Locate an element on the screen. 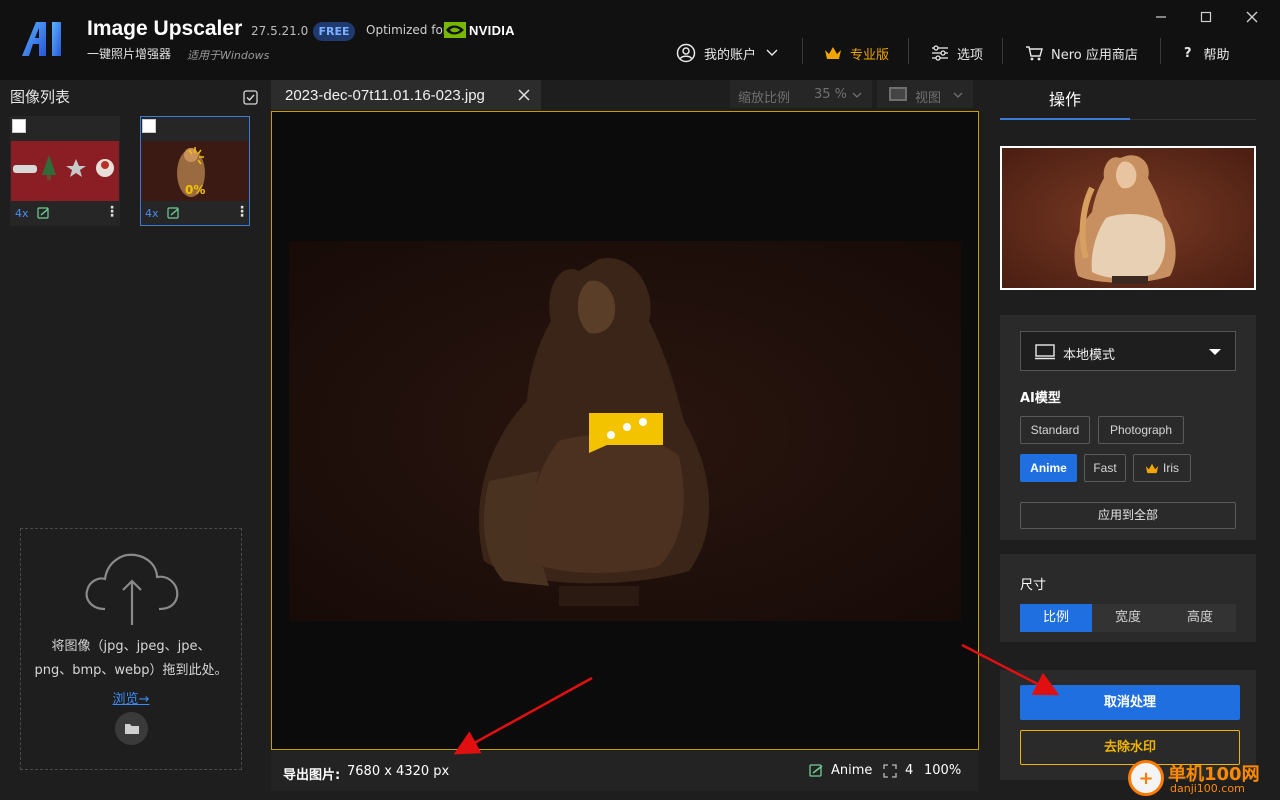 The image size is (1280, 800). help-icon: ? is located at coordinates (1188, 53).